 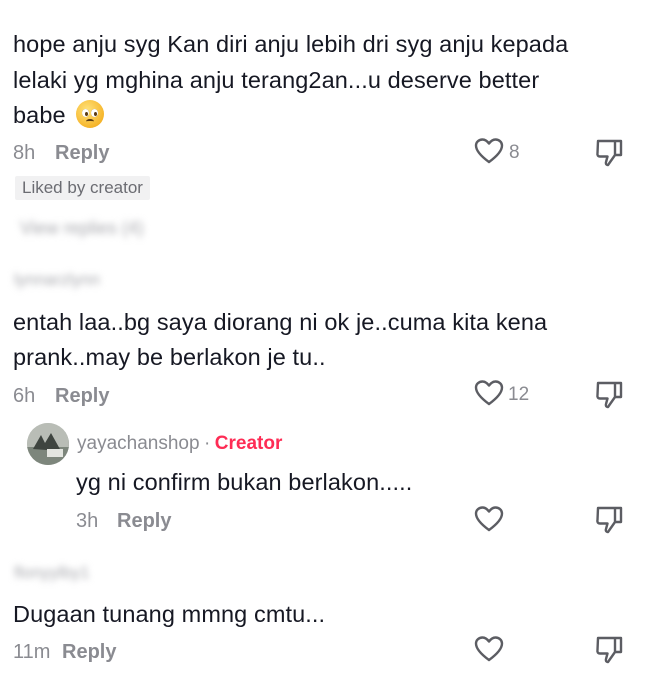 What do you see at coordinates (169, 357) in the screenshot?
I see `comment-2-line-2: prank..may be berlakon je tu..` at bounding box center [169, 357].